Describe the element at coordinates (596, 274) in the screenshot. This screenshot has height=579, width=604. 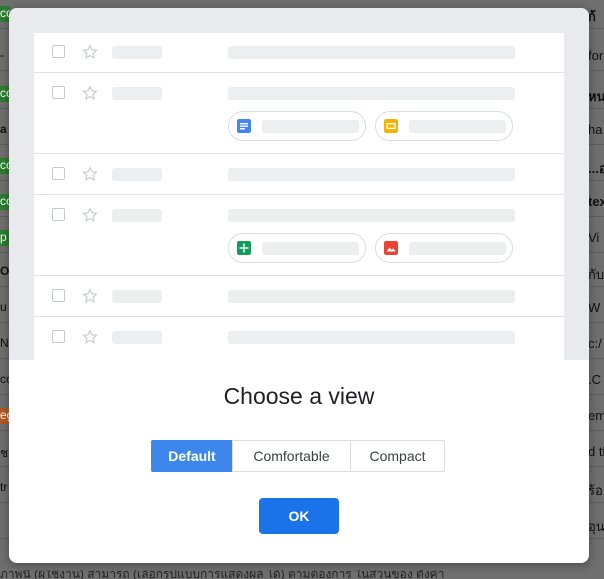
I see `bg-subject-fragment: กับ` at that location.